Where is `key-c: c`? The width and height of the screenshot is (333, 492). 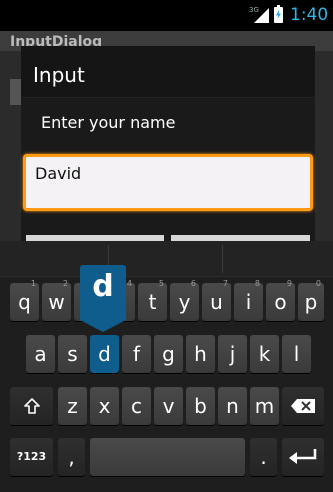 key-c: c is located at coordinates (136, 406).